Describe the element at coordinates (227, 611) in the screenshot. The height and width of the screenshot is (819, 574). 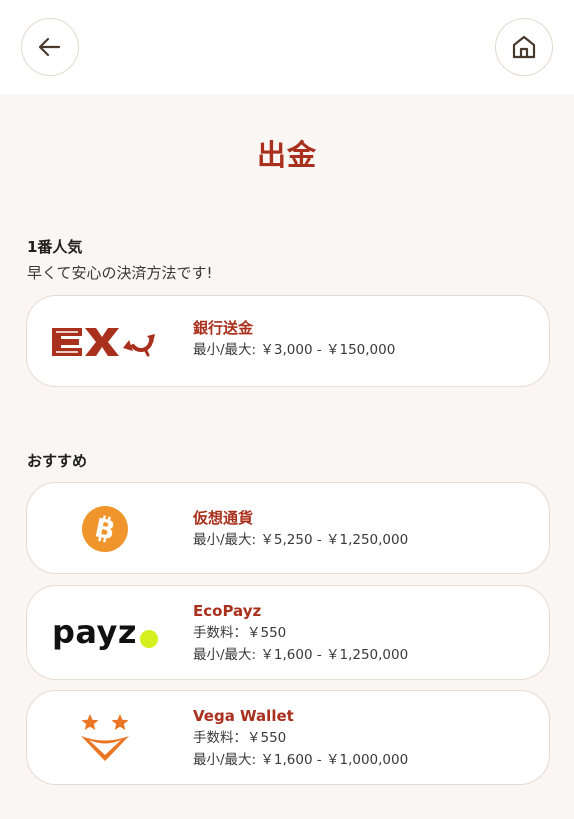
I see `method-name: EcoPayz` at that location.